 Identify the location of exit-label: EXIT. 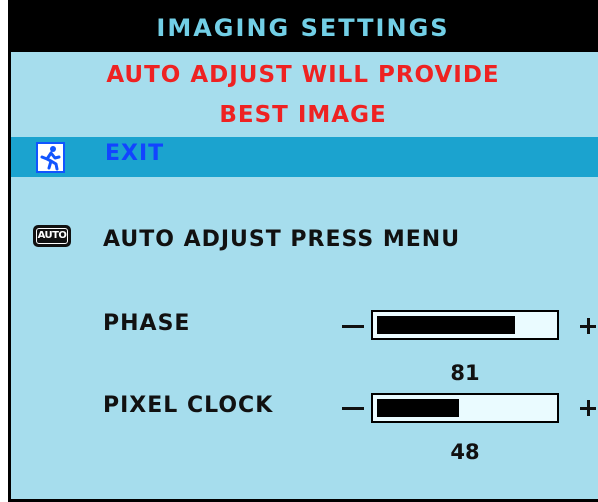
(134, 153).